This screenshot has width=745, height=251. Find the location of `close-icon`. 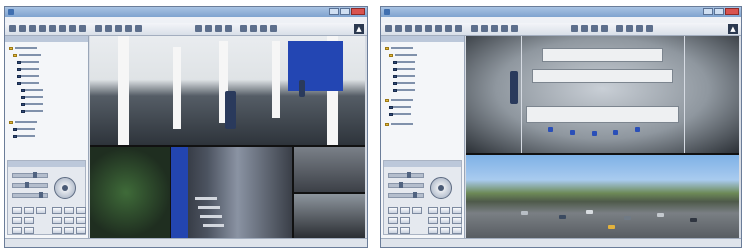

close-icon is located at coordinates (732, 11).